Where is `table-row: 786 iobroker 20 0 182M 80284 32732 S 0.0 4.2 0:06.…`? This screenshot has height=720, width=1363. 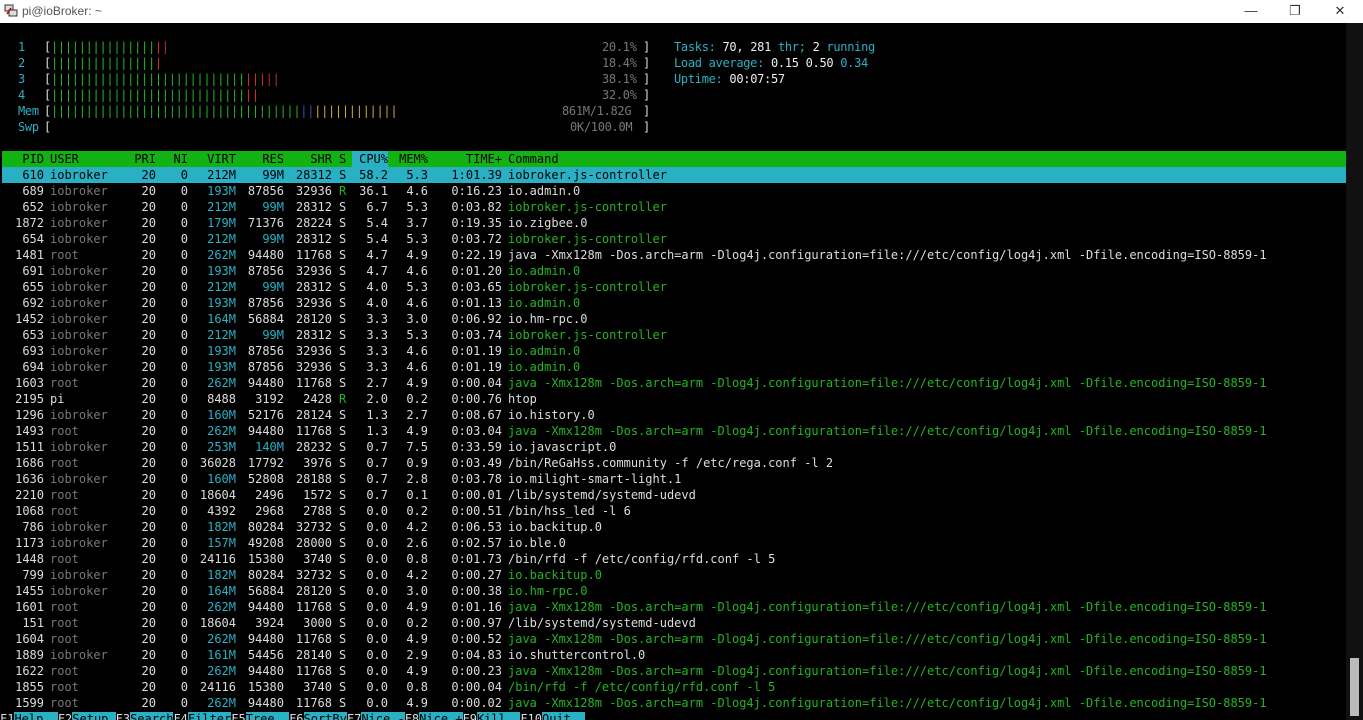
table-row: 786 iobroker 20 0 182M 80284 32732 S 0.0 4.2 0:06.… is located at coordinates (674, 527).